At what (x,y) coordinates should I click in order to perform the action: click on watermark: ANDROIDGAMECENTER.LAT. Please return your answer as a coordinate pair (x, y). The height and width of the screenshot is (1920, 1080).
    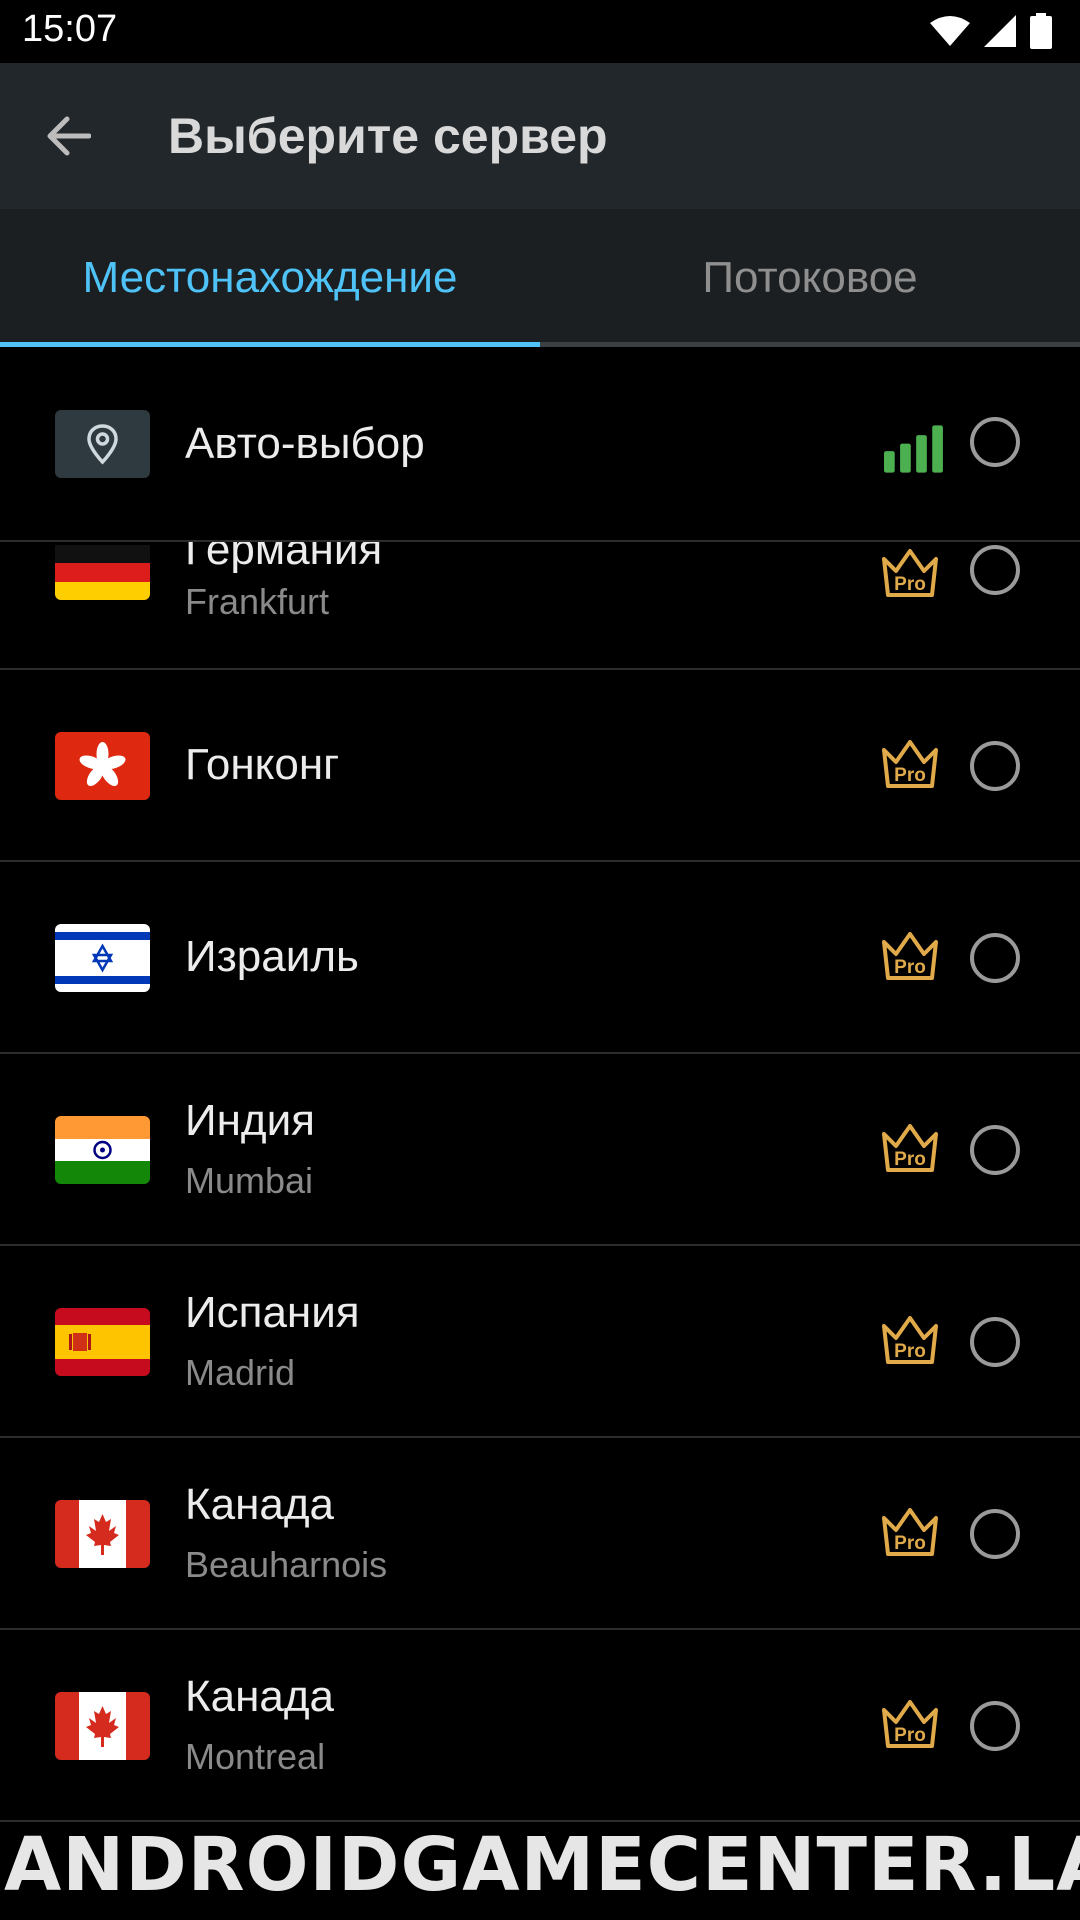
    Looking at the image, I should click on (542, 1865).